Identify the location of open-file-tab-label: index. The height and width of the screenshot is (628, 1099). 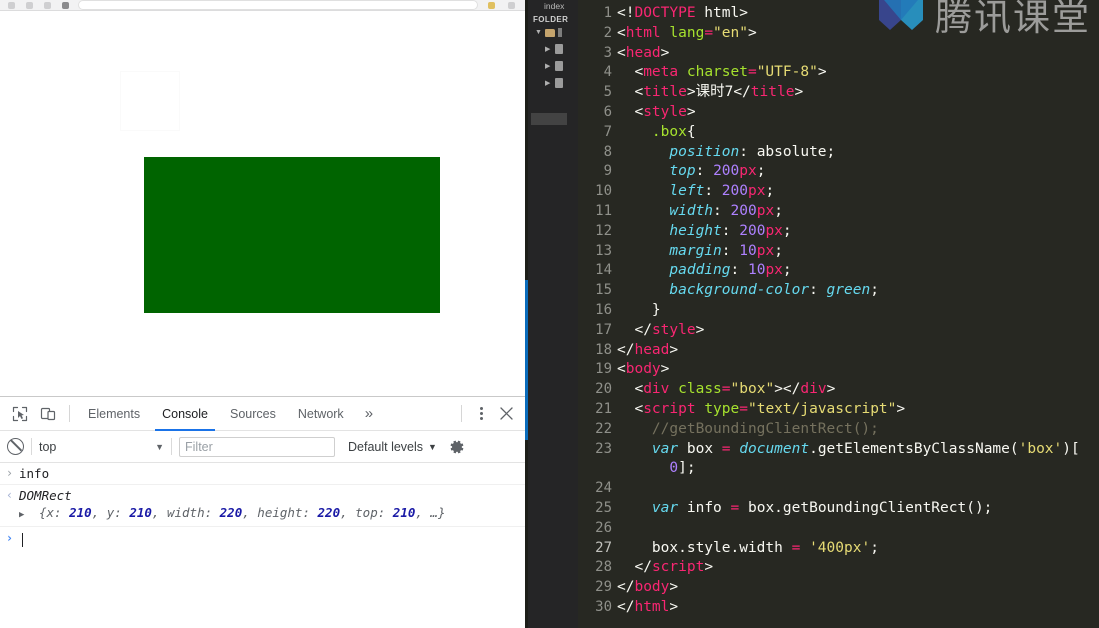
(554, 6).